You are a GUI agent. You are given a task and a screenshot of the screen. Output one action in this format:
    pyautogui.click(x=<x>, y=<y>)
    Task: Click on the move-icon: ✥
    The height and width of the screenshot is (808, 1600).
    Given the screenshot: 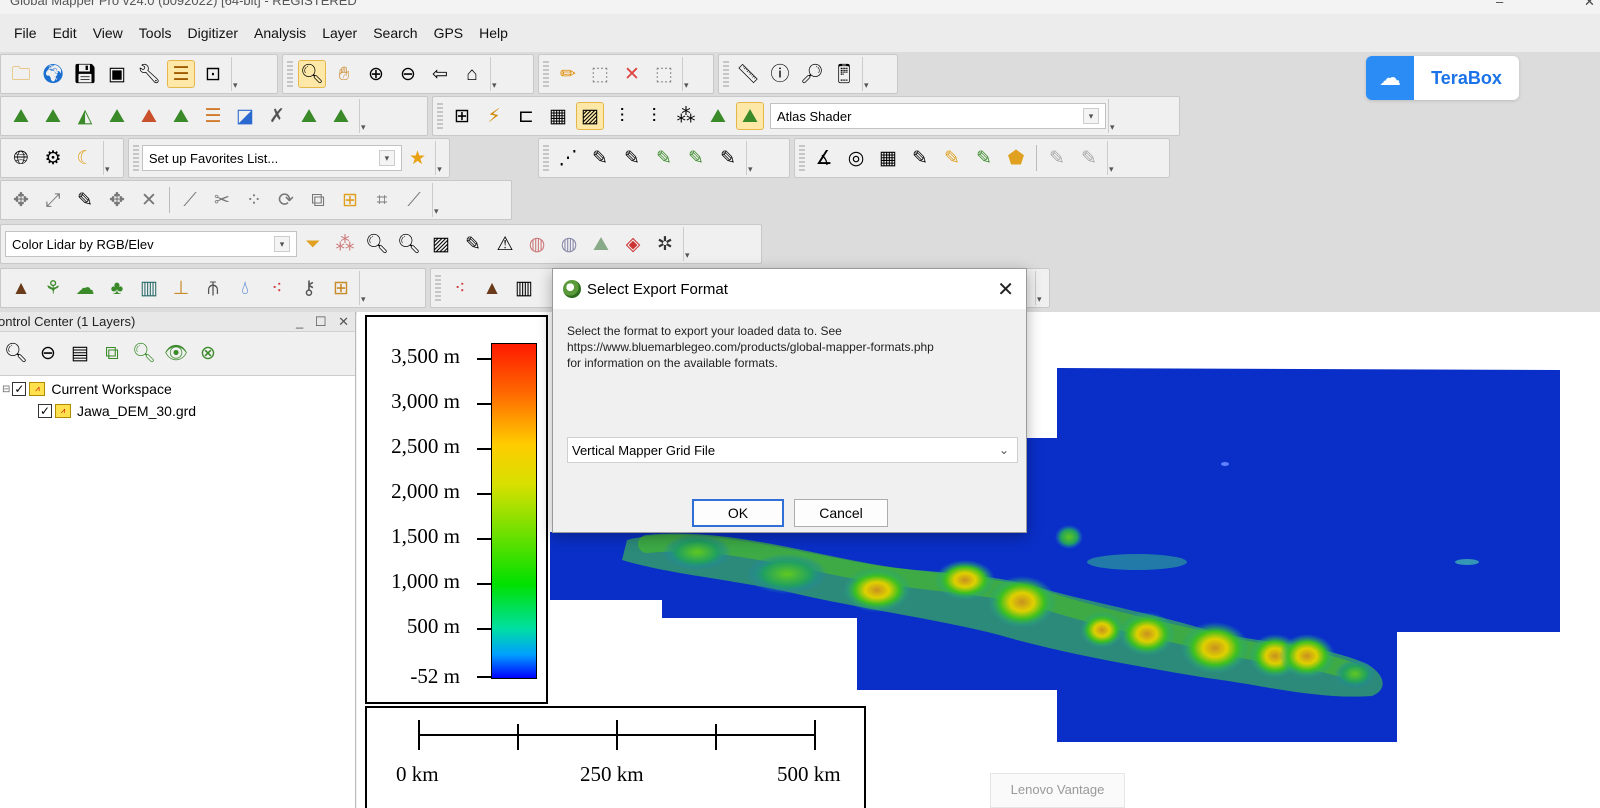 What is the action you would take?
    pyautogui.click(x=117, y=200)
    